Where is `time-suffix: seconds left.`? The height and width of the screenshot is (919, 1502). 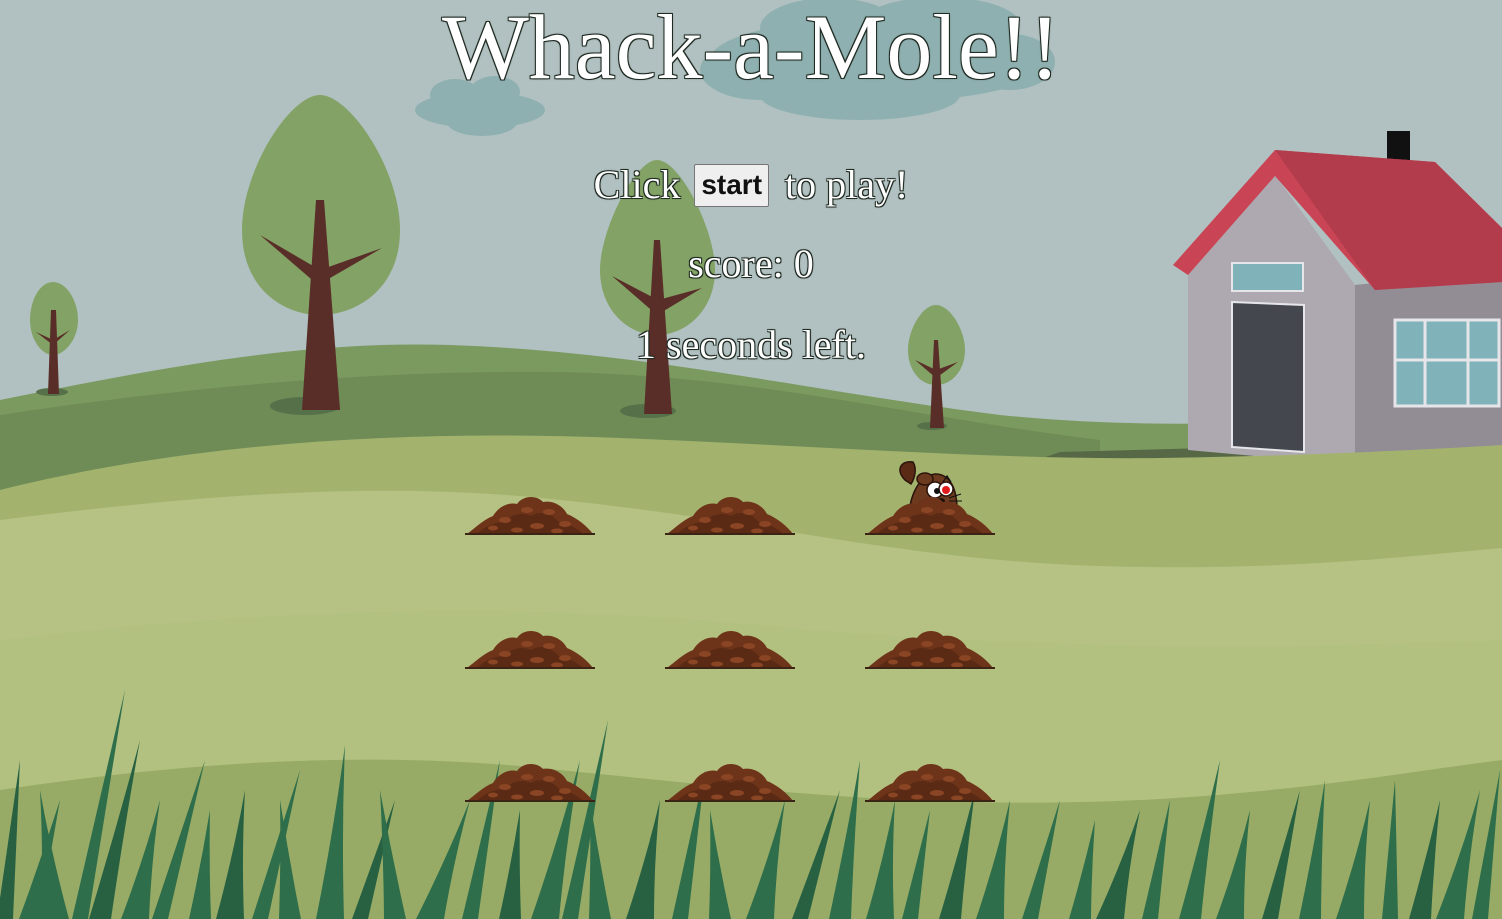
time-suffix: seconds left. is located at coordinates (766, 344).